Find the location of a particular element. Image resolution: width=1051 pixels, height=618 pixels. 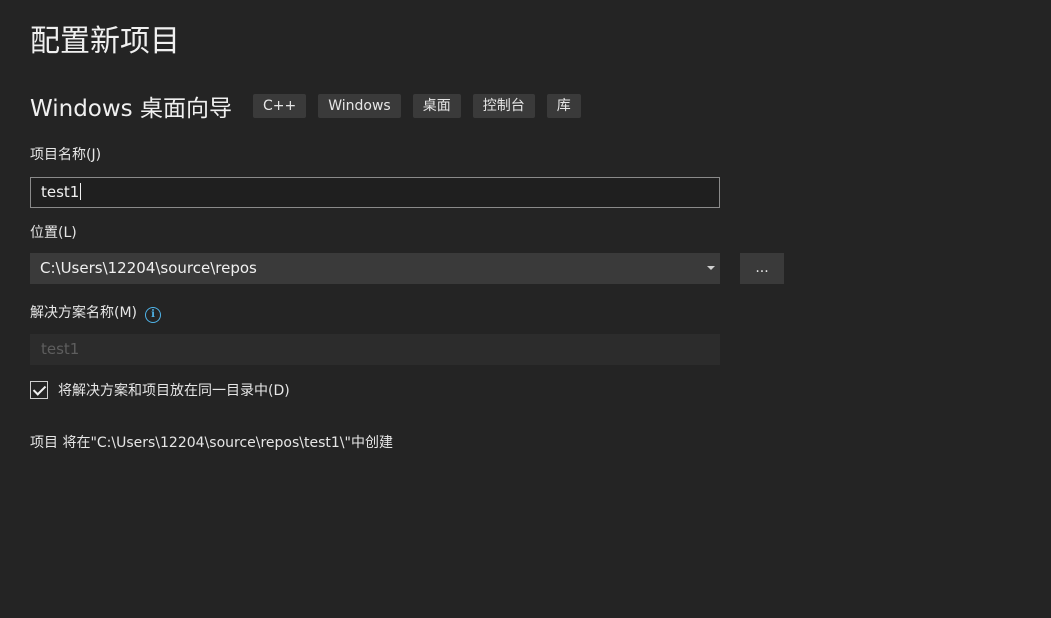

same-directory-checkbox is located at coordinates (39, 390).